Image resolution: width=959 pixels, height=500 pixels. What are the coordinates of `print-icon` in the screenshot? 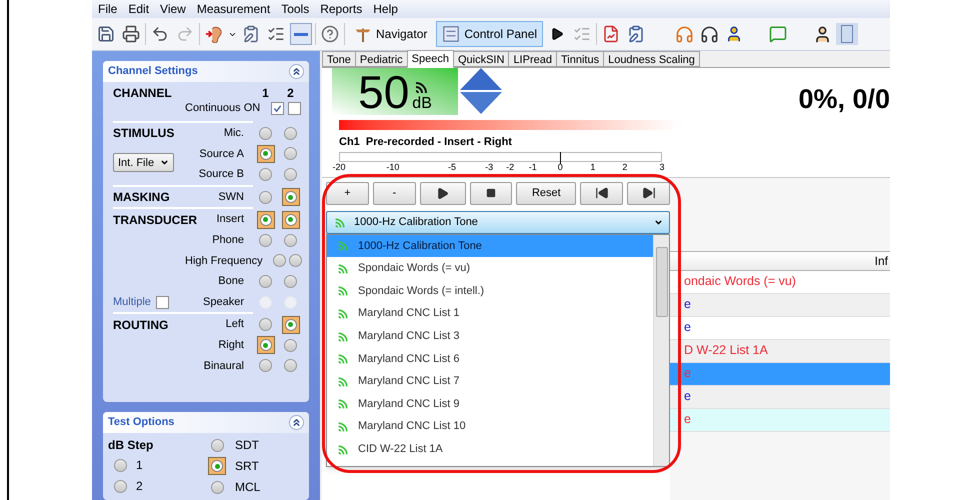 It's located at (131, 34).